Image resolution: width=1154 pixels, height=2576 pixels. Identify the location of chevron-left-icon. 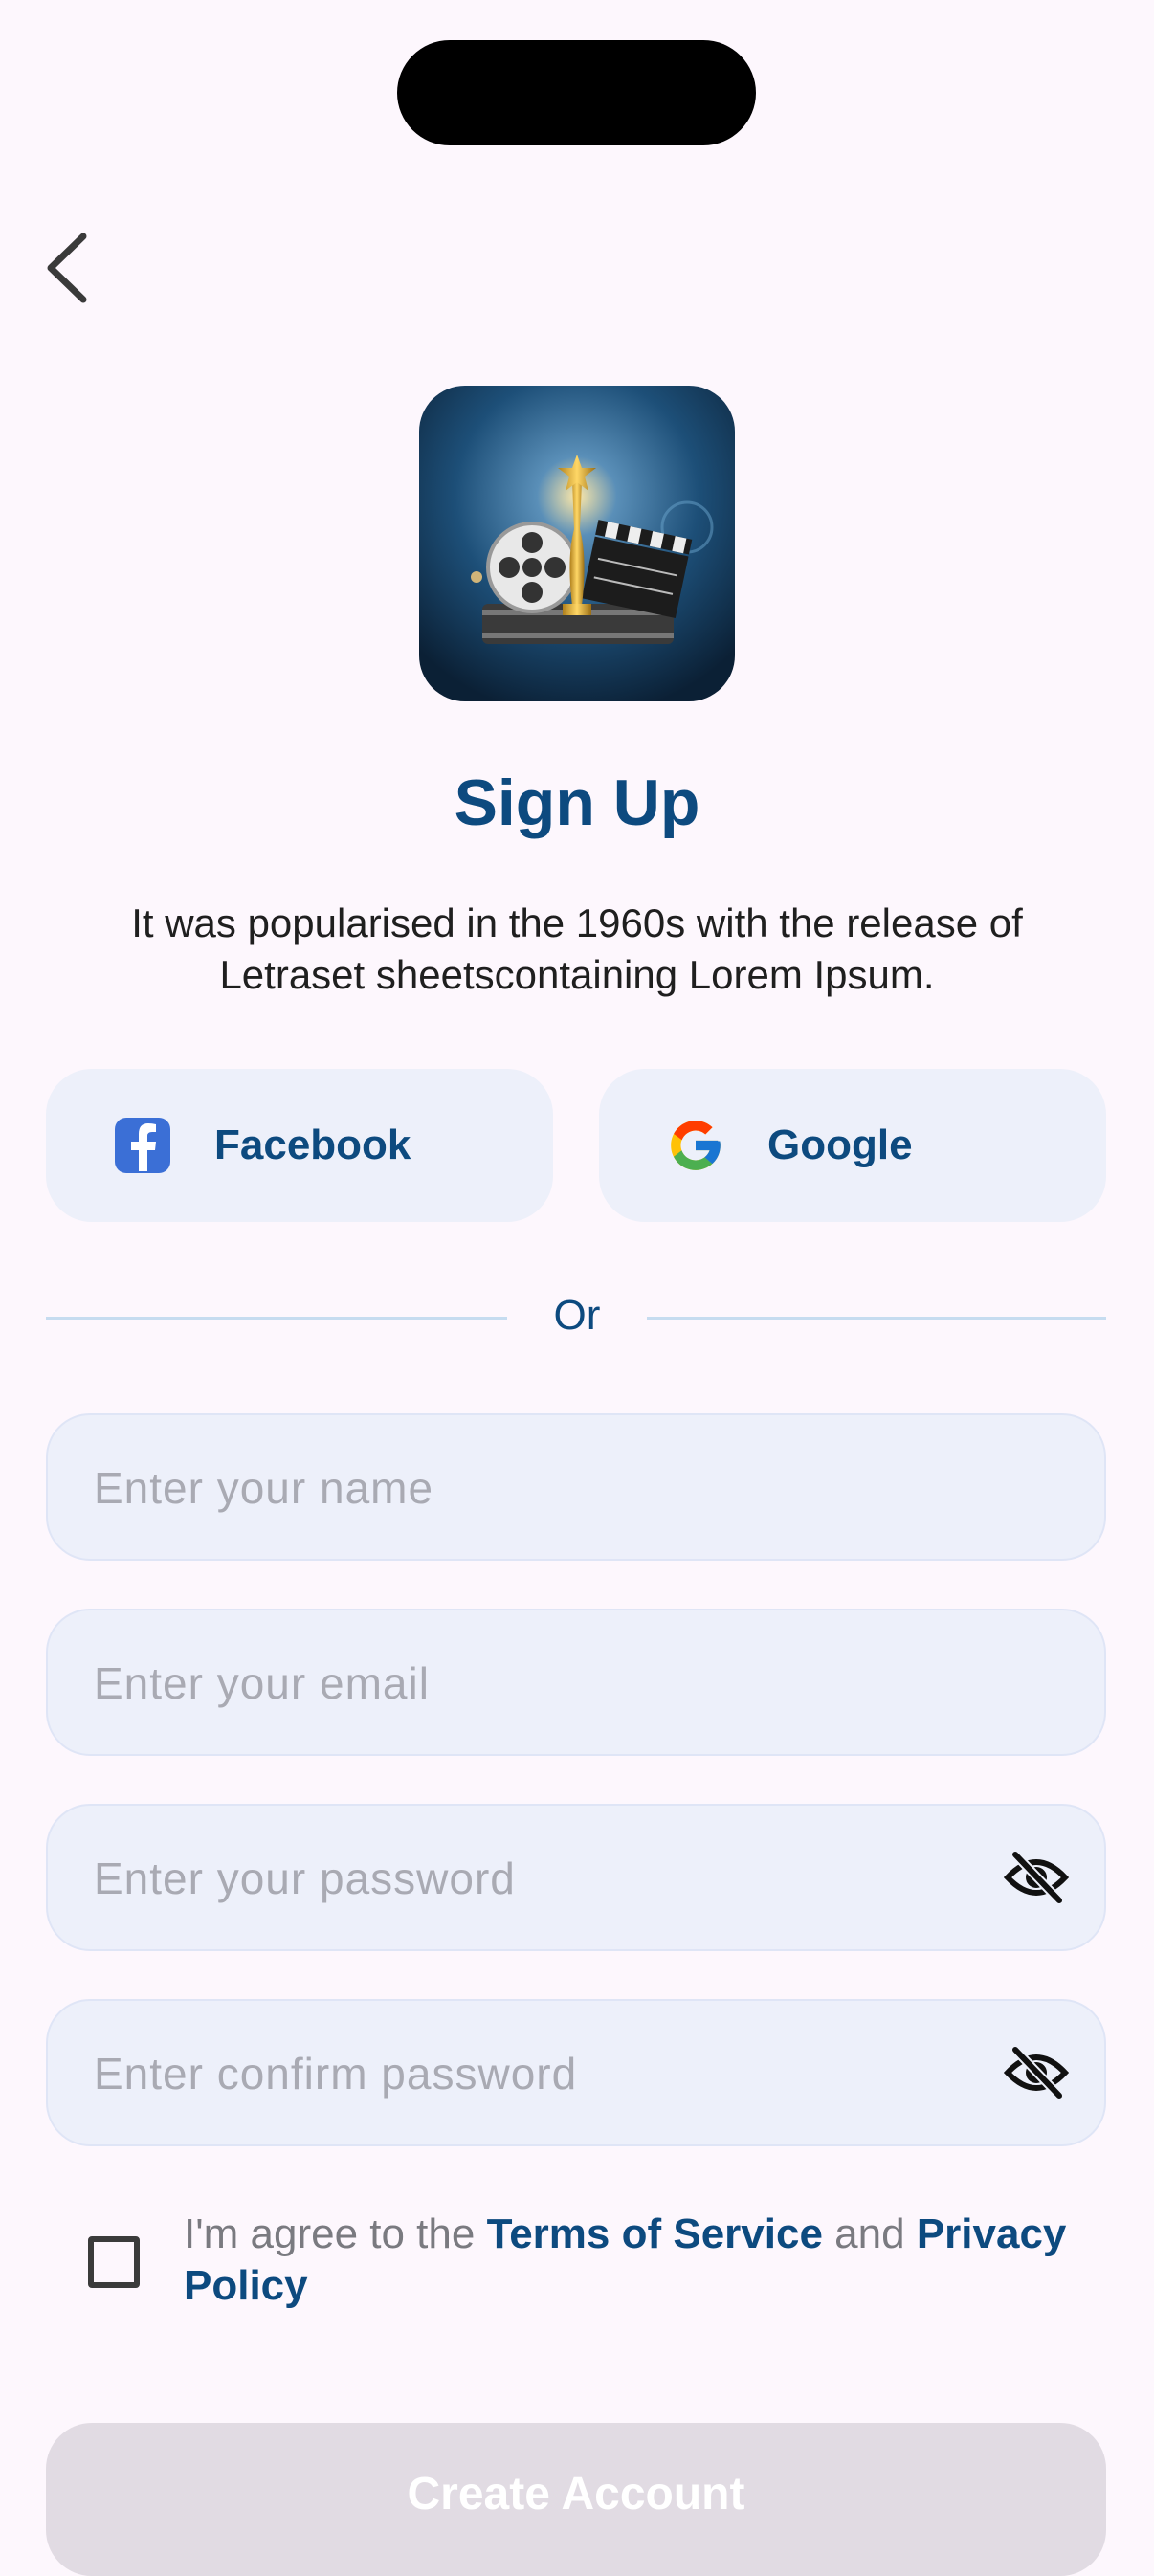
(67, 268).